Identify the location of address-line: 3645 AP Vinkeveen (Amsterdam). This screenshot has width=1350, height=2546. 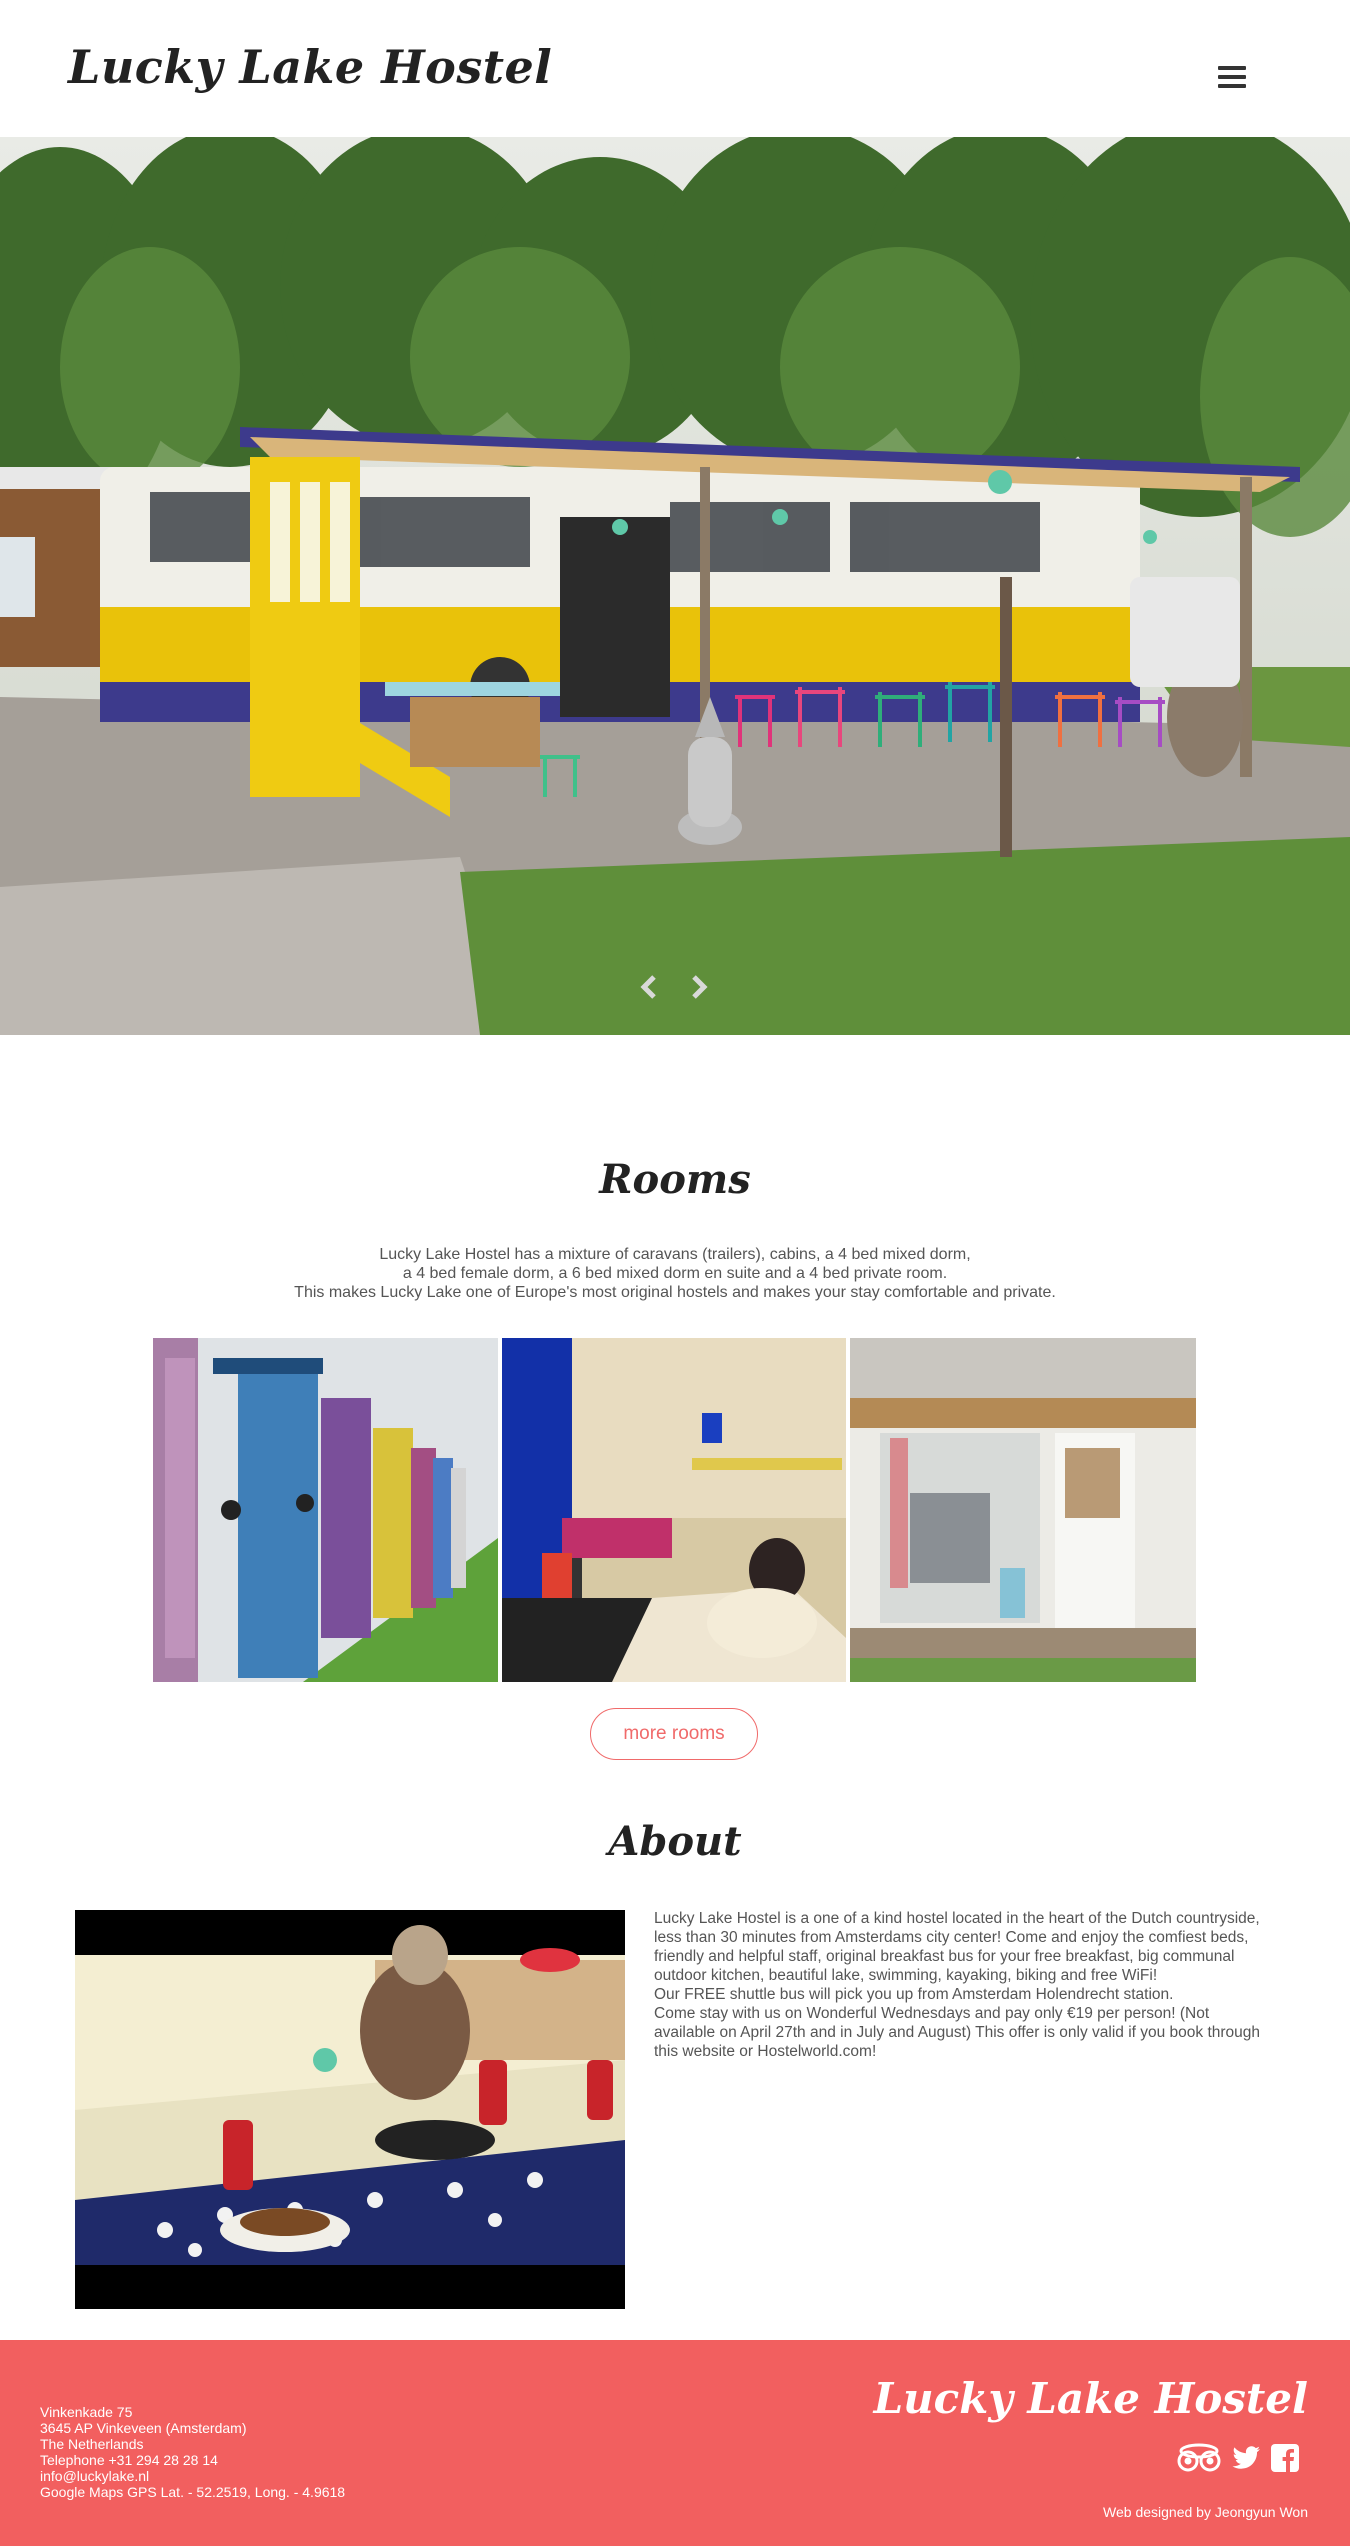
(143, 2428).